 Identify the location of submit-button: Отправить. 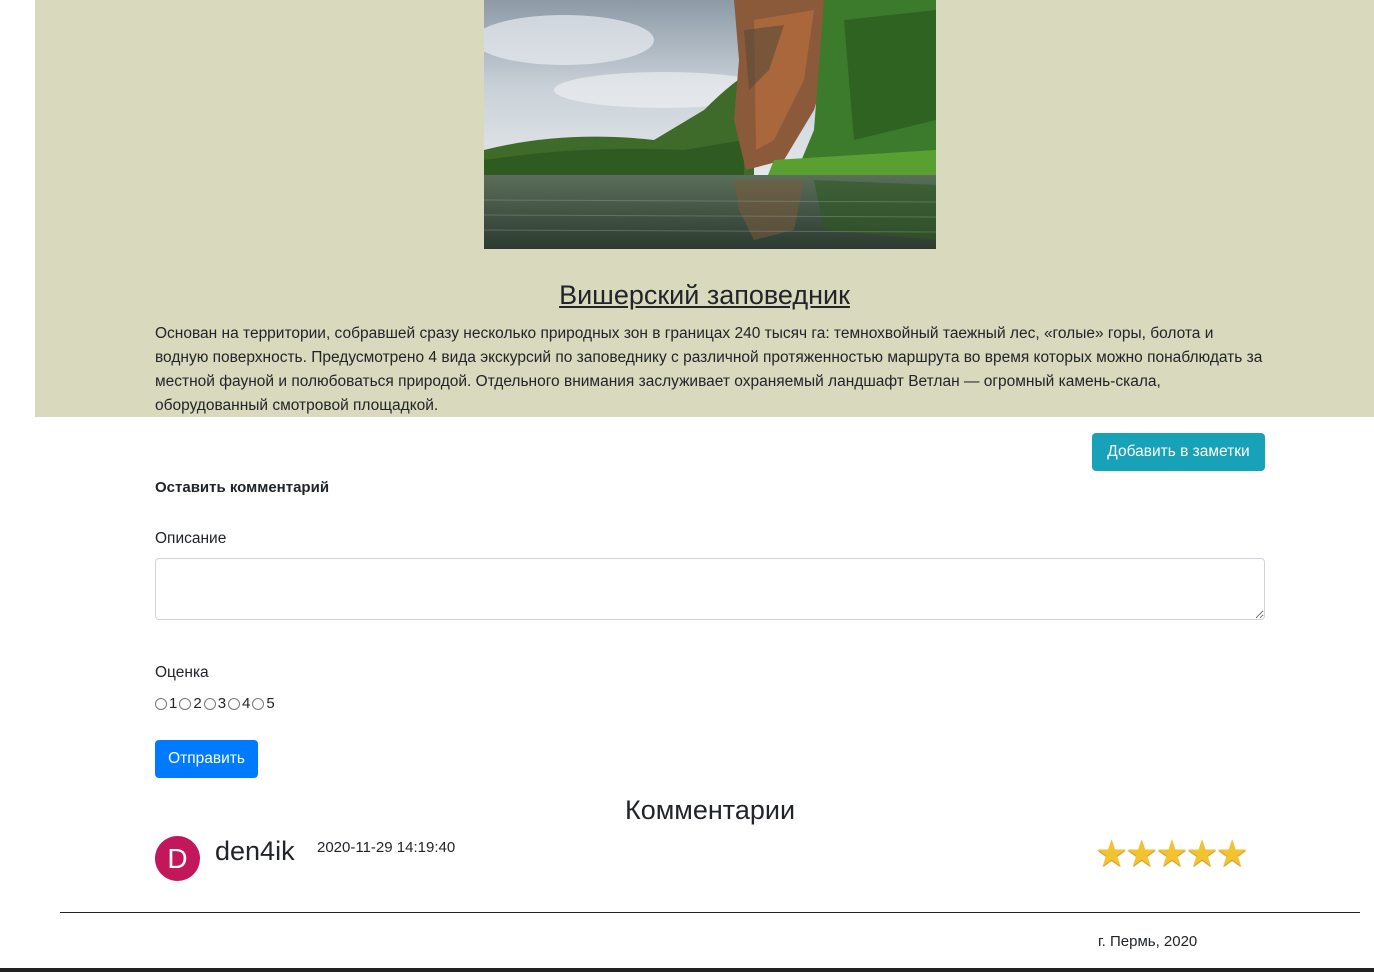
(206, 759).